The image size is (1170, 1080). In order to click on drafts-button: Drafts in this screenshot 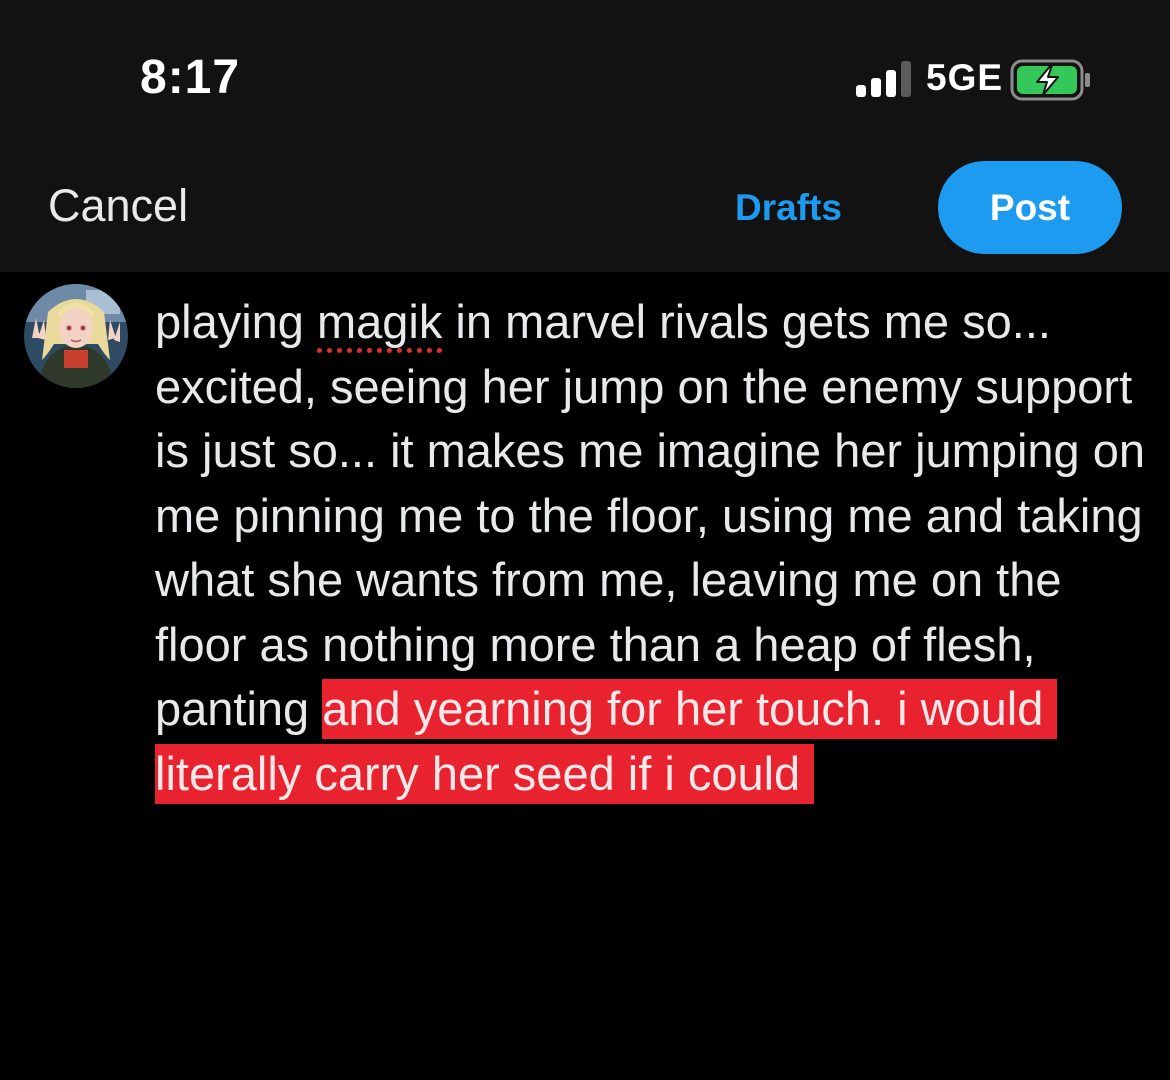, I will do `click(788, 208)`.